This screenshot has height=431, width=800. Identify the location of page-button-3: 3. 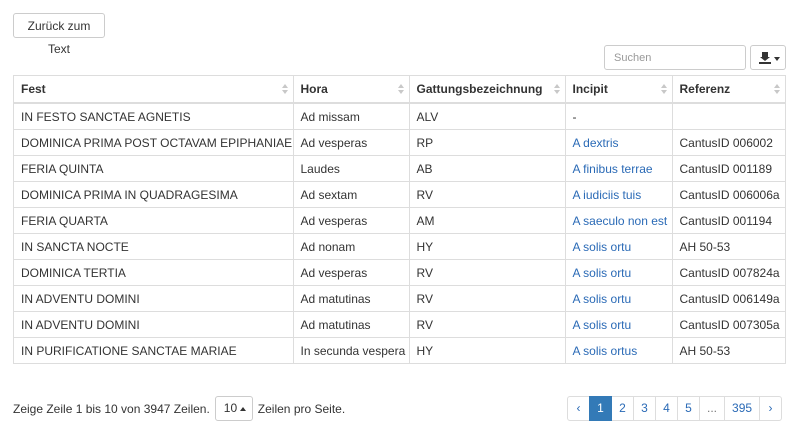
(644, 408).